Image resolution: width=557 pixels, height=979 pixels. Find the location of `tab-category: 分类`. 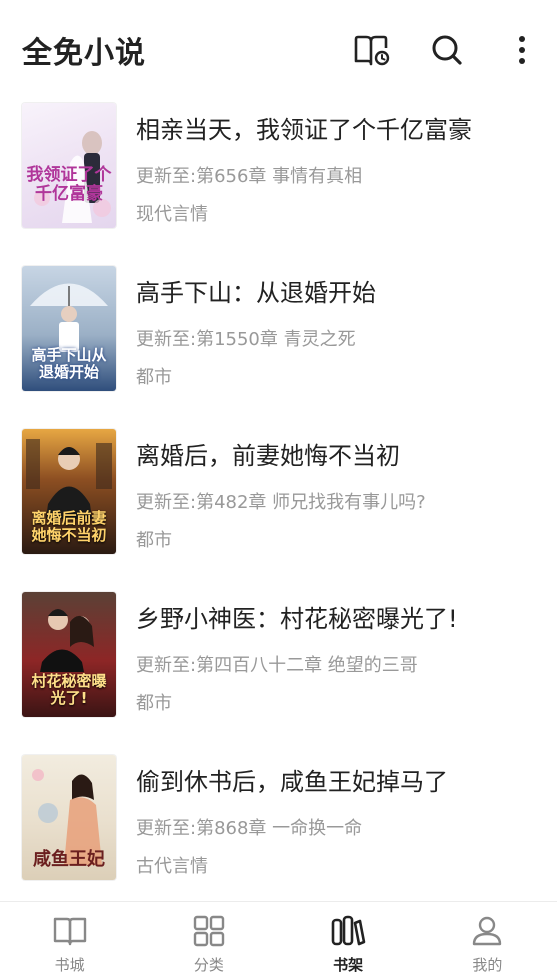

tab-category: 分类 is located at coordinates (208, 940).